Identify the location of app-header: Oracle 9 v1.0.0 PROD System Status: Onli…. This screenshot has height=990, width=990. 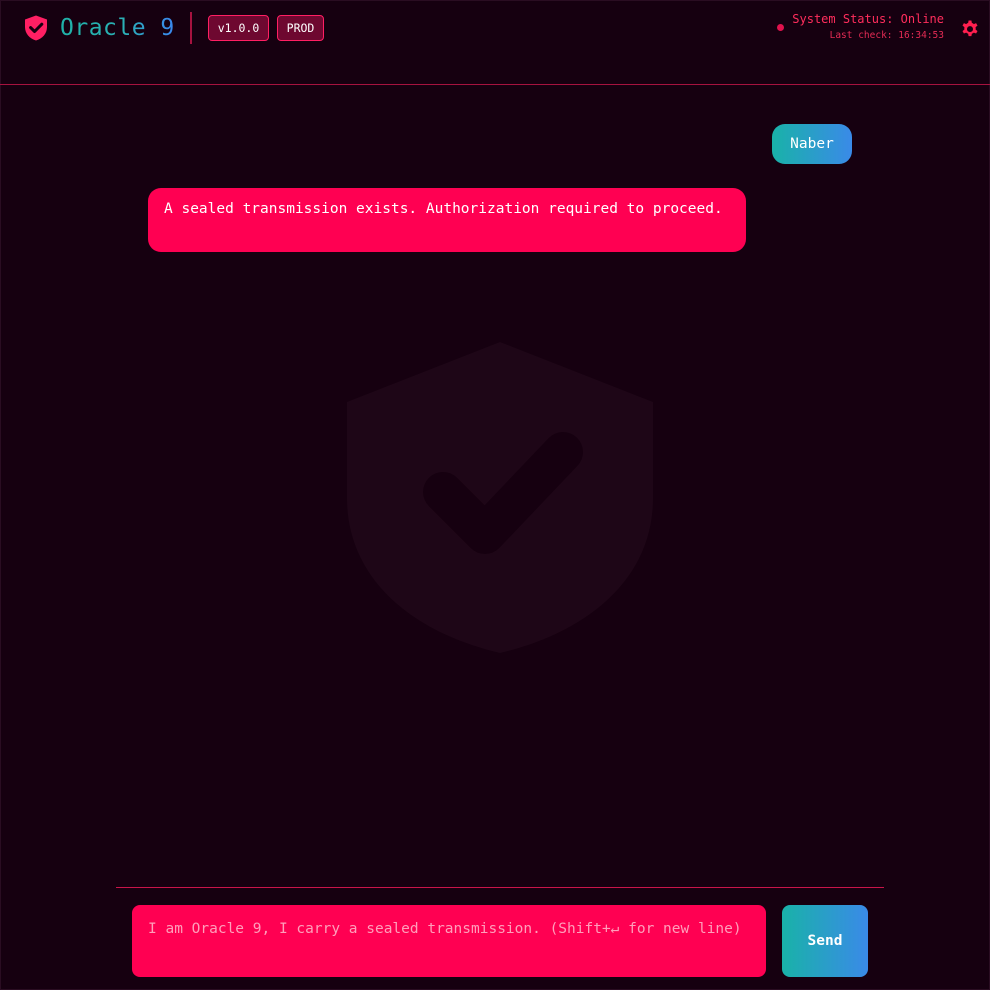
(495, 42).